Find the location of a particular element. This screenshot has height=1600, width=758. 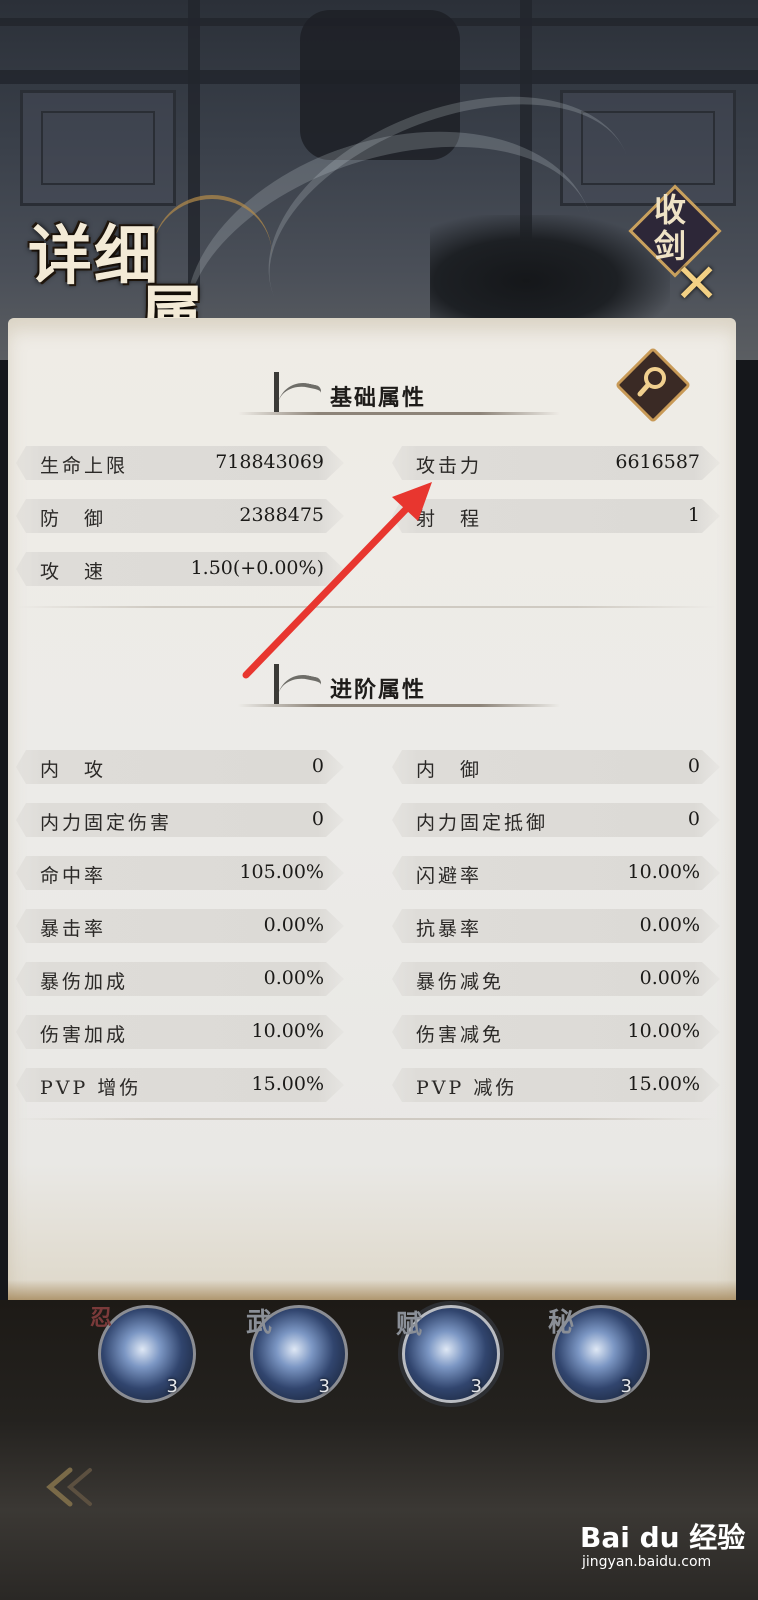

stat-row-range: 射 程 1 is located at coordinates (556, 516).